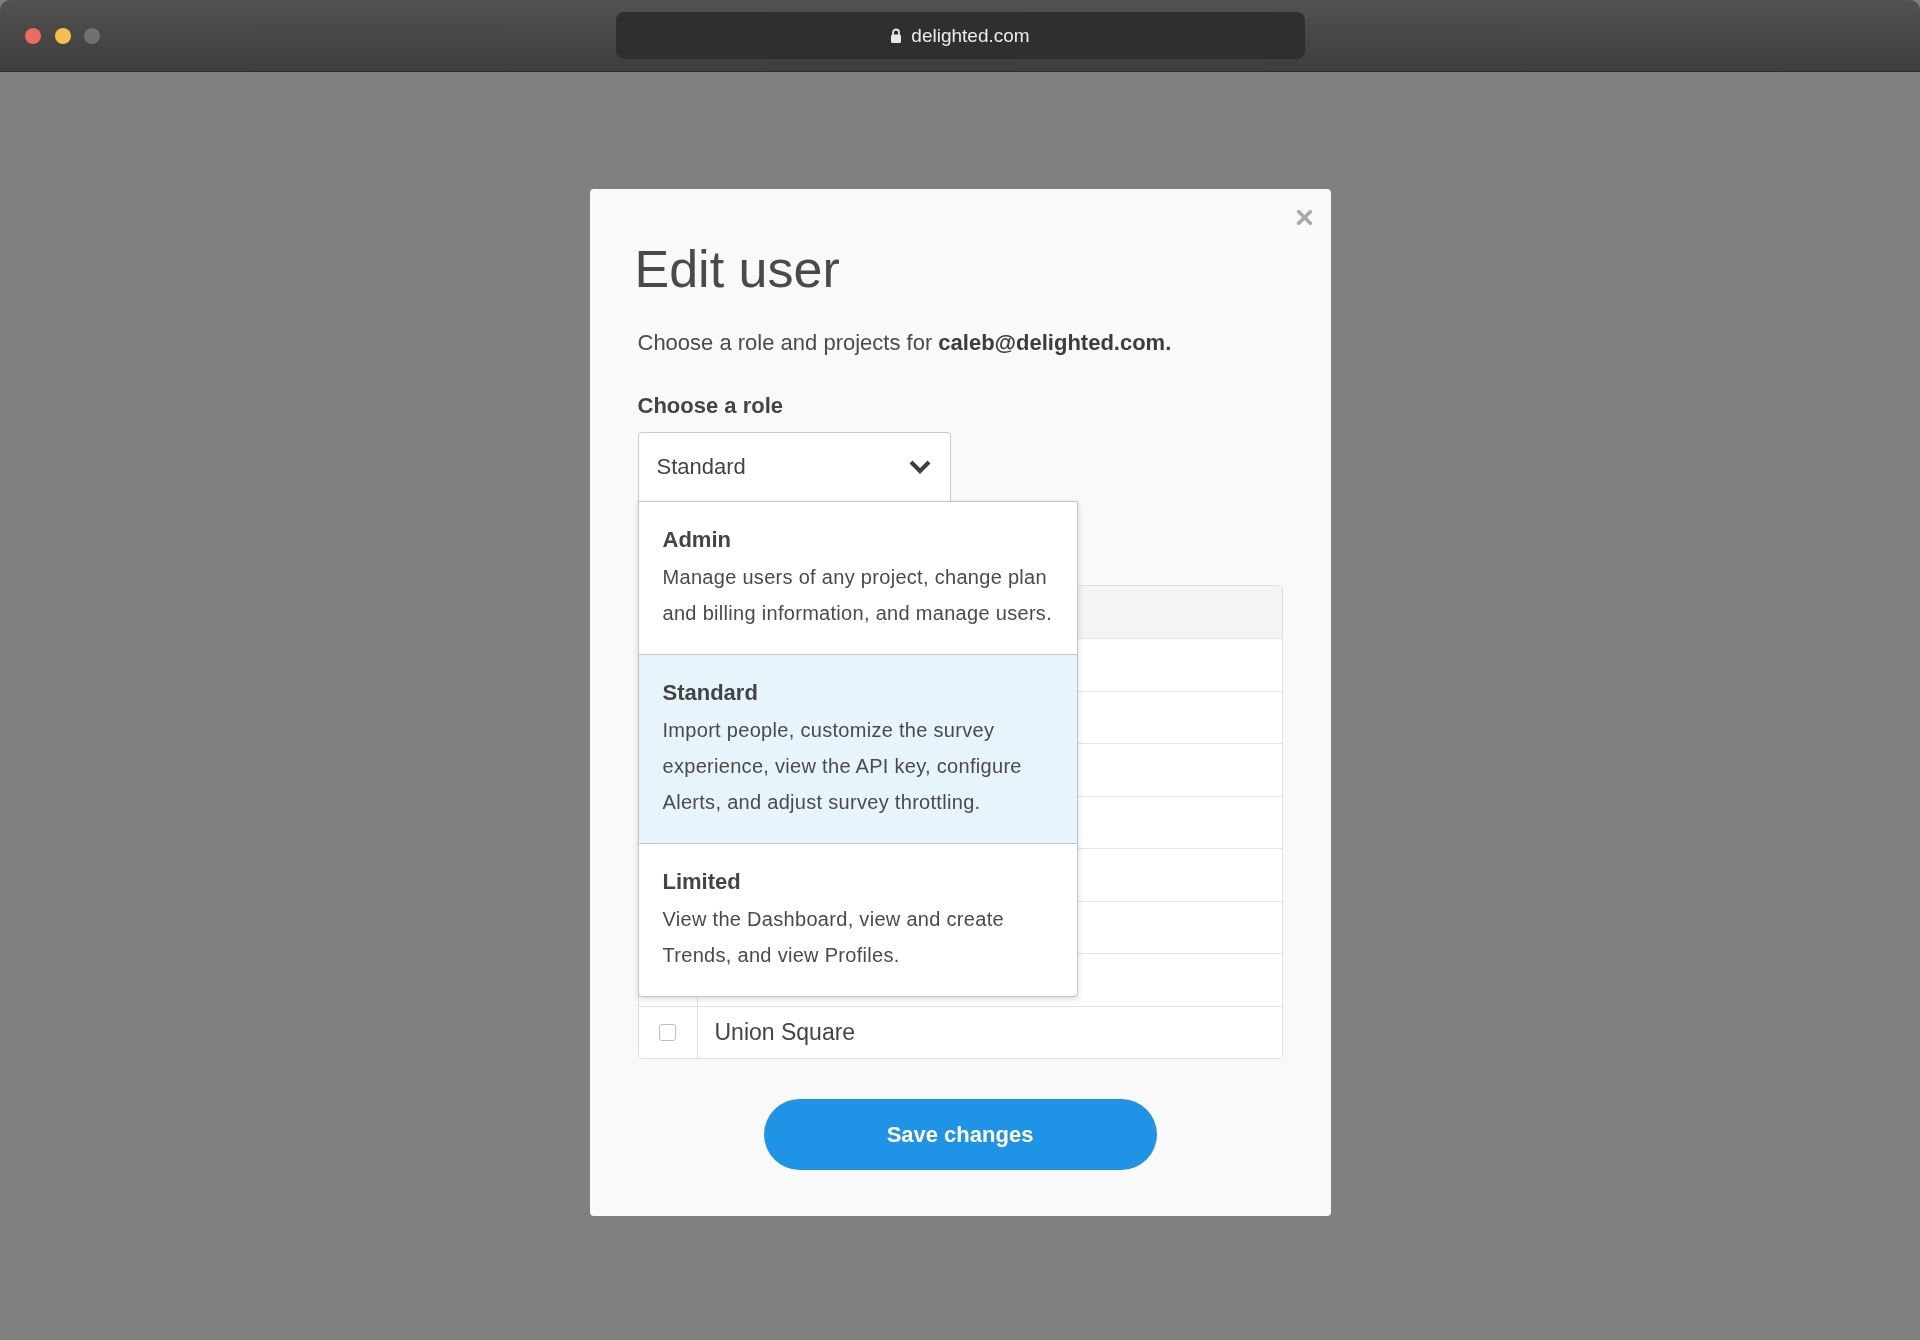 This screenshot has width=1920, height=1340. Describe the element at coordinates (33, 35) in the screenshot. I see `window-close-icon` at that location.